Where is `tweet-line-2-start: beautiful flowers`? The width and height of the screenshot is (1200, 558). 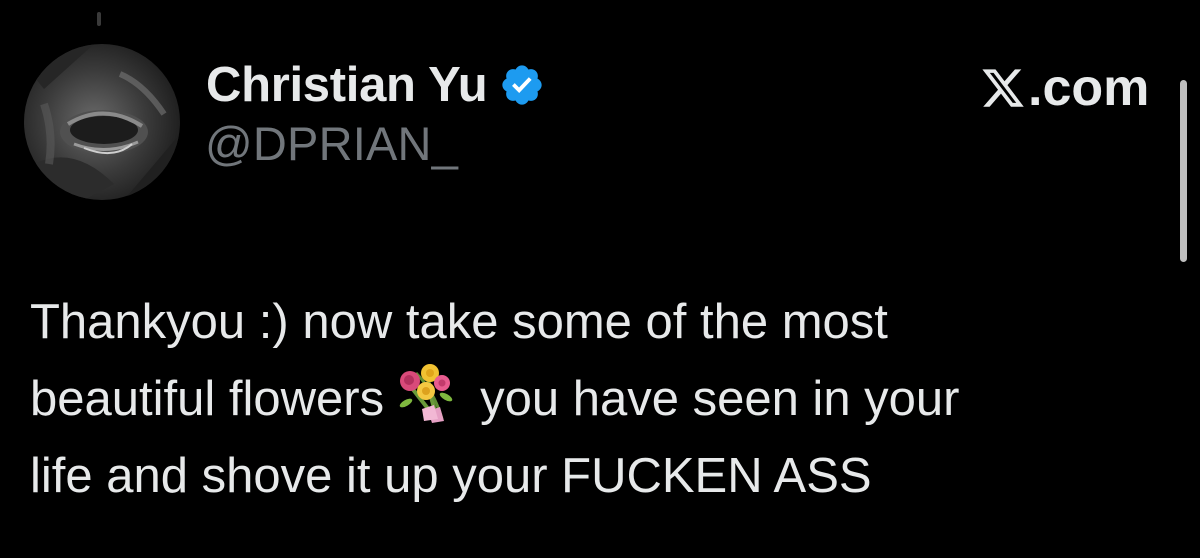
tweet-line-2-start: beautiful flowers is located at coordinates (207, 399).